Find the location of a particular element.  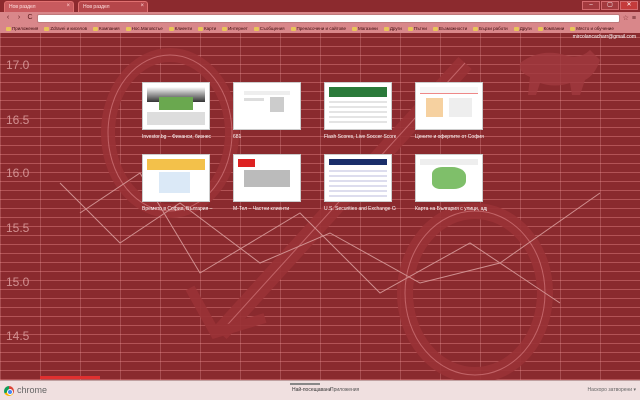

bookmark-item: Компании is located at coordinates (551, 28).